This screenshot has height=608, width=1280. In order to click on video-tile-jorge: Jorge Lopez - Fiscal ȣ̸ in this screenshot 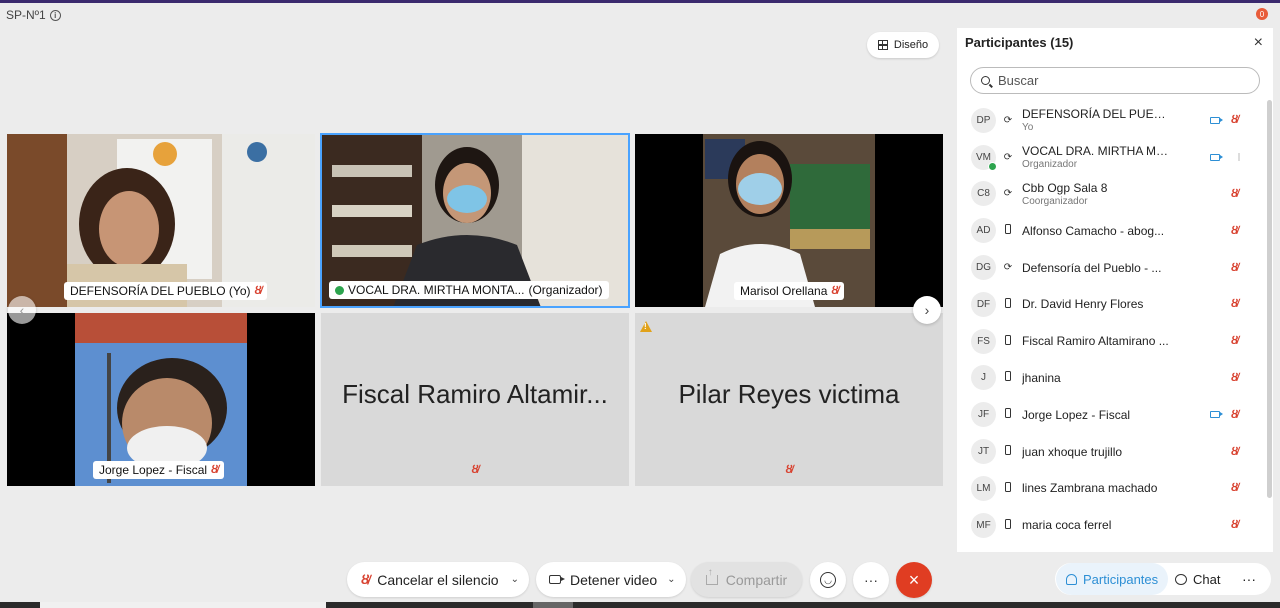, I will do `click(161, 399)`.